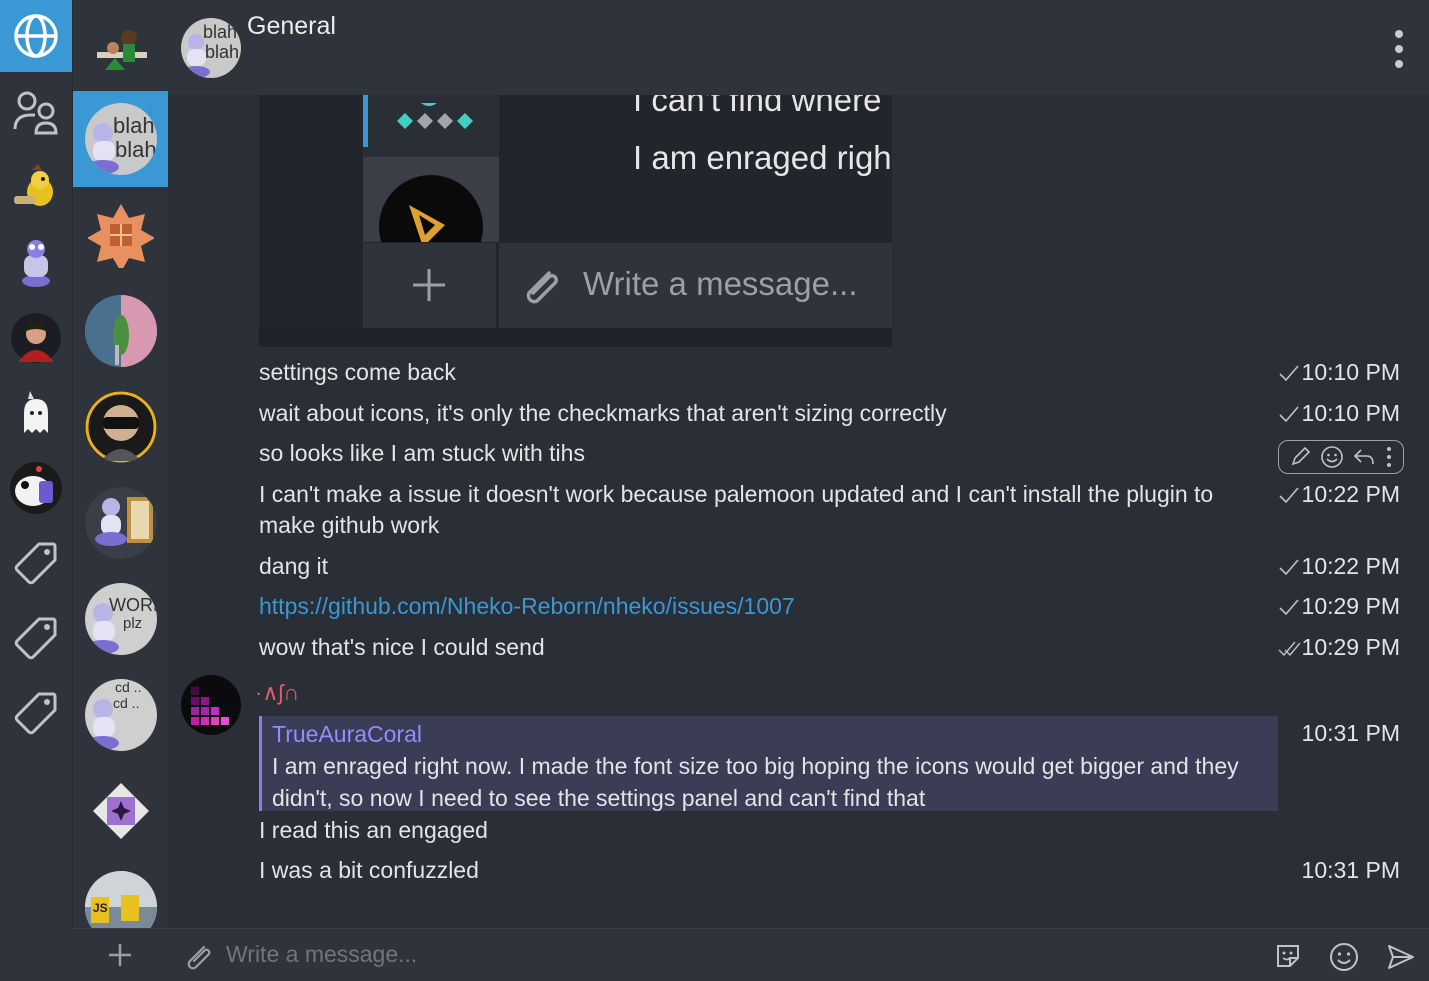 The width and height of the screenshot is (1429, 981). Describe the element at coordinates (1300, 457) in the screenshot. I see `edit-icon` at that location.